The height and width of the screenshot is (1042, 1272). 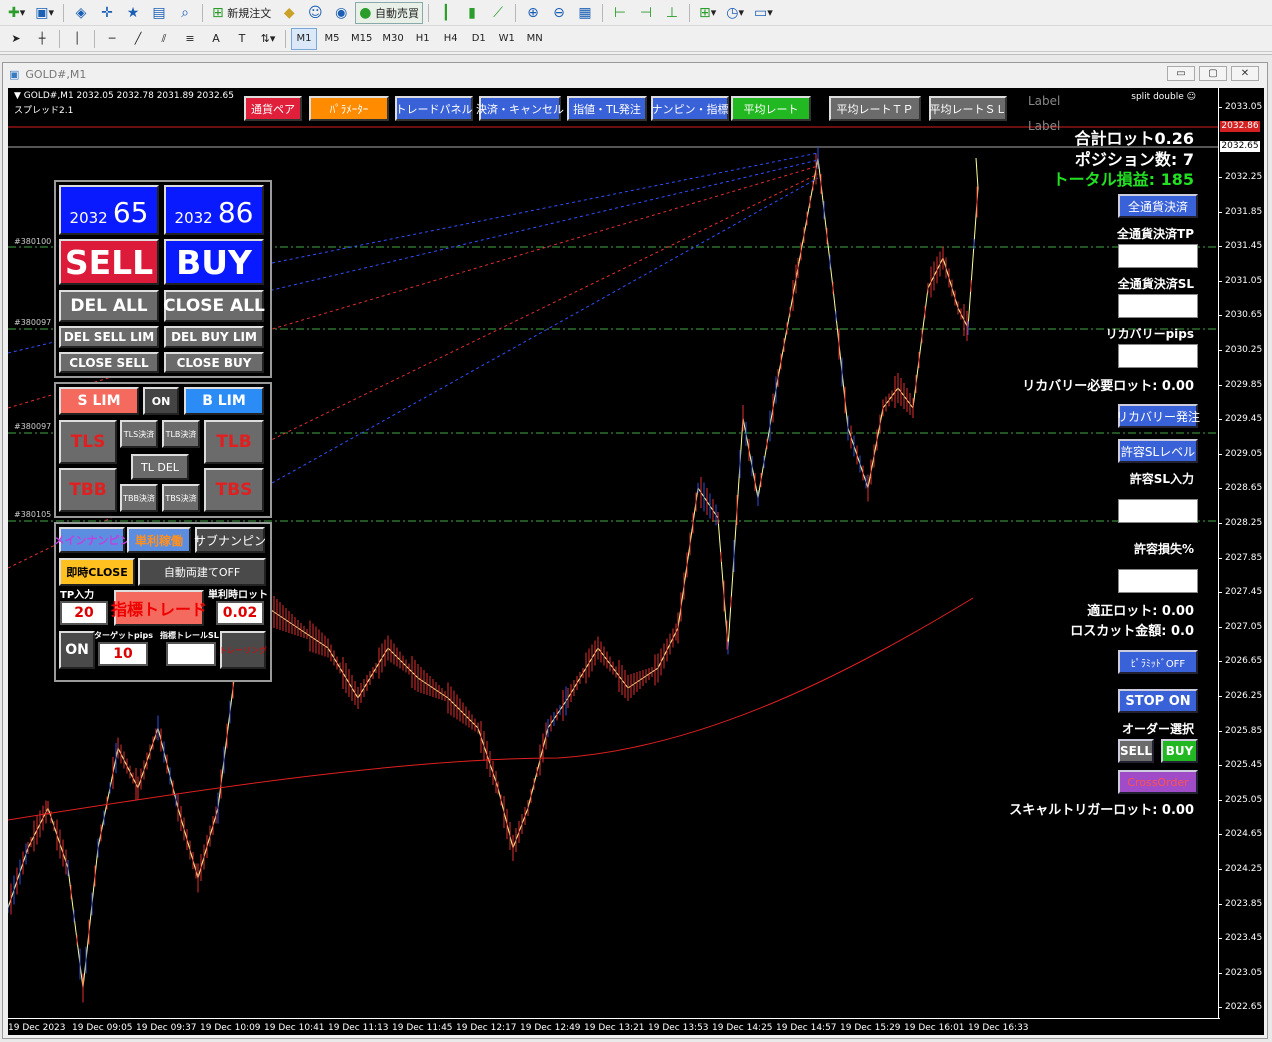 I want to click on indicator-trade-button: 指標トレード, so click(x=159, y=608).